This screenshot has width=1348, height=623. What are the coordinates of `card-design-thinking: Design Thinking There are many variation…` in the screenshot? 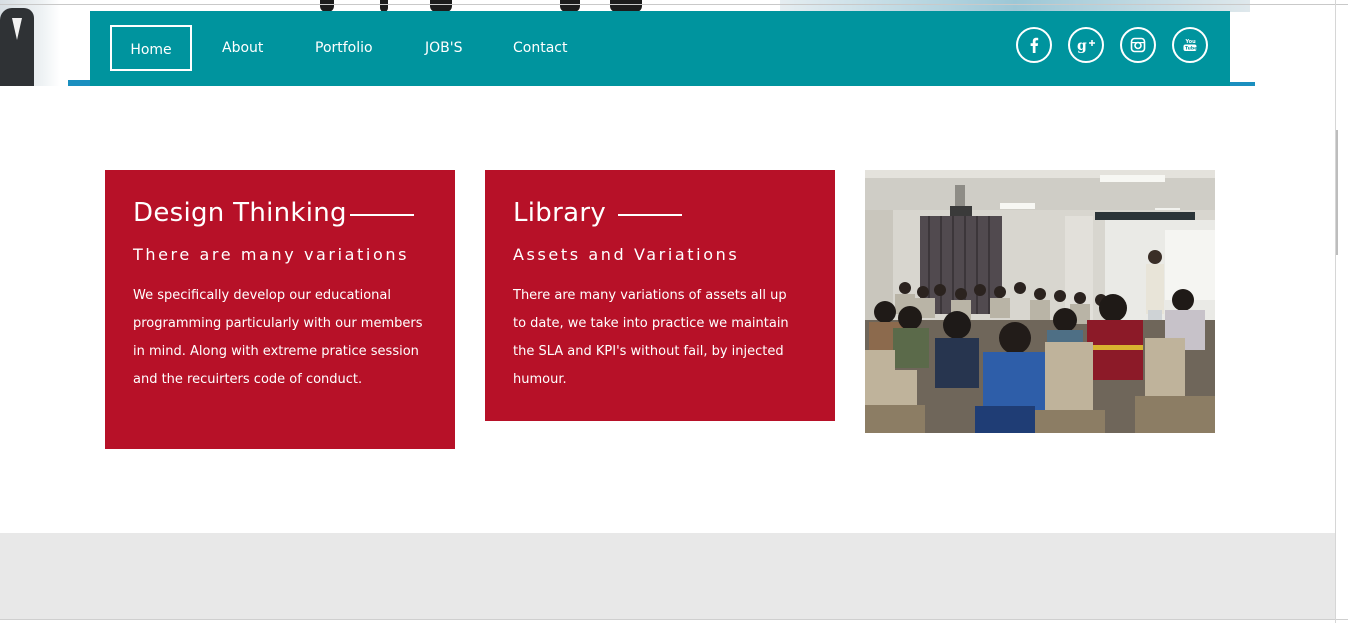 It's located at (280, 309).